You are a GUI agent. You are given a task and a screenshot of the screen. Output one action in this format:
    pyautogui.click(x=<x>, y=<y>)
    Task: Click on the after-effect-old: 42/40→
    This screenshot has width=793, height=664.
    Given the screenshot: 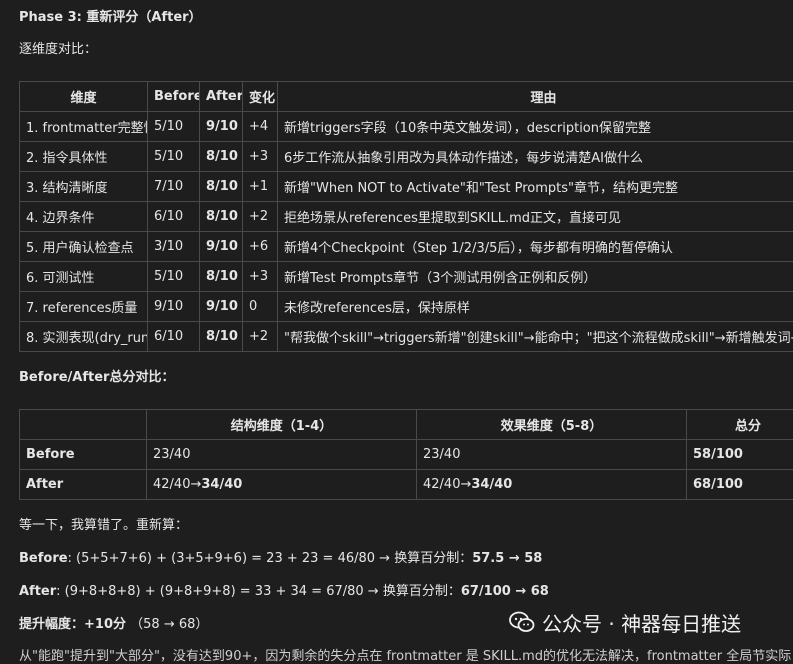 What is the action you would take?
    pyautogui.click(x=447, y=484)
    